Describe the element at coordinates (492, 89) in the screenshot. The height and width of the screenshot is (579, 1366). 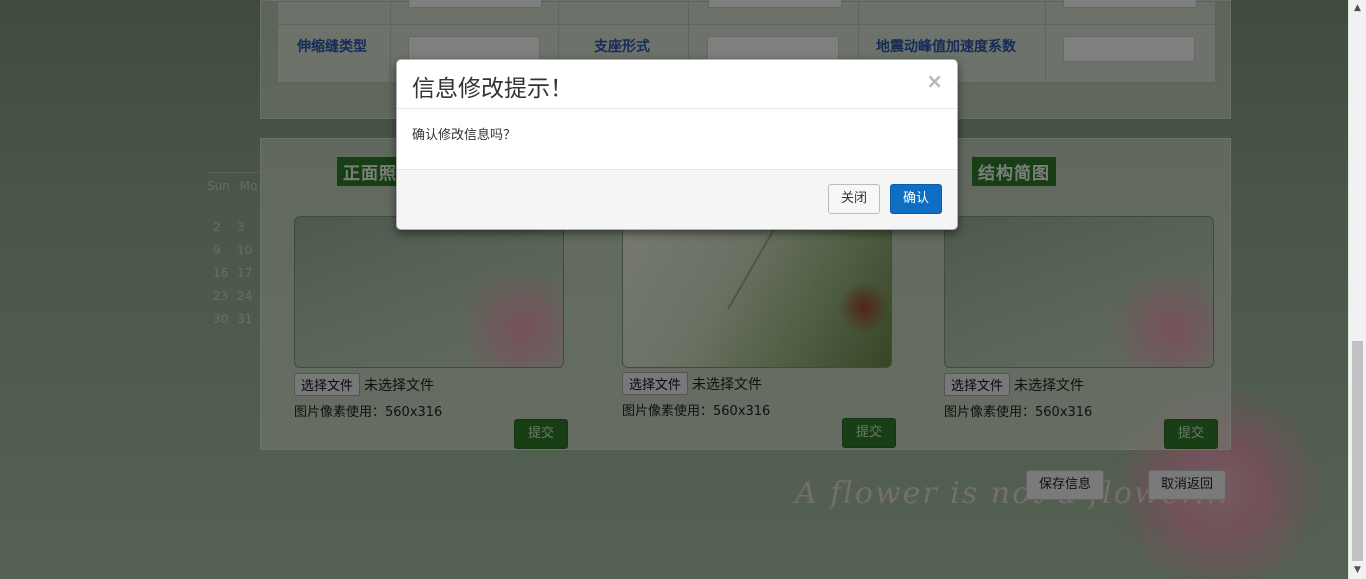
I see `modal-title: 信息修改提示！` at that location.